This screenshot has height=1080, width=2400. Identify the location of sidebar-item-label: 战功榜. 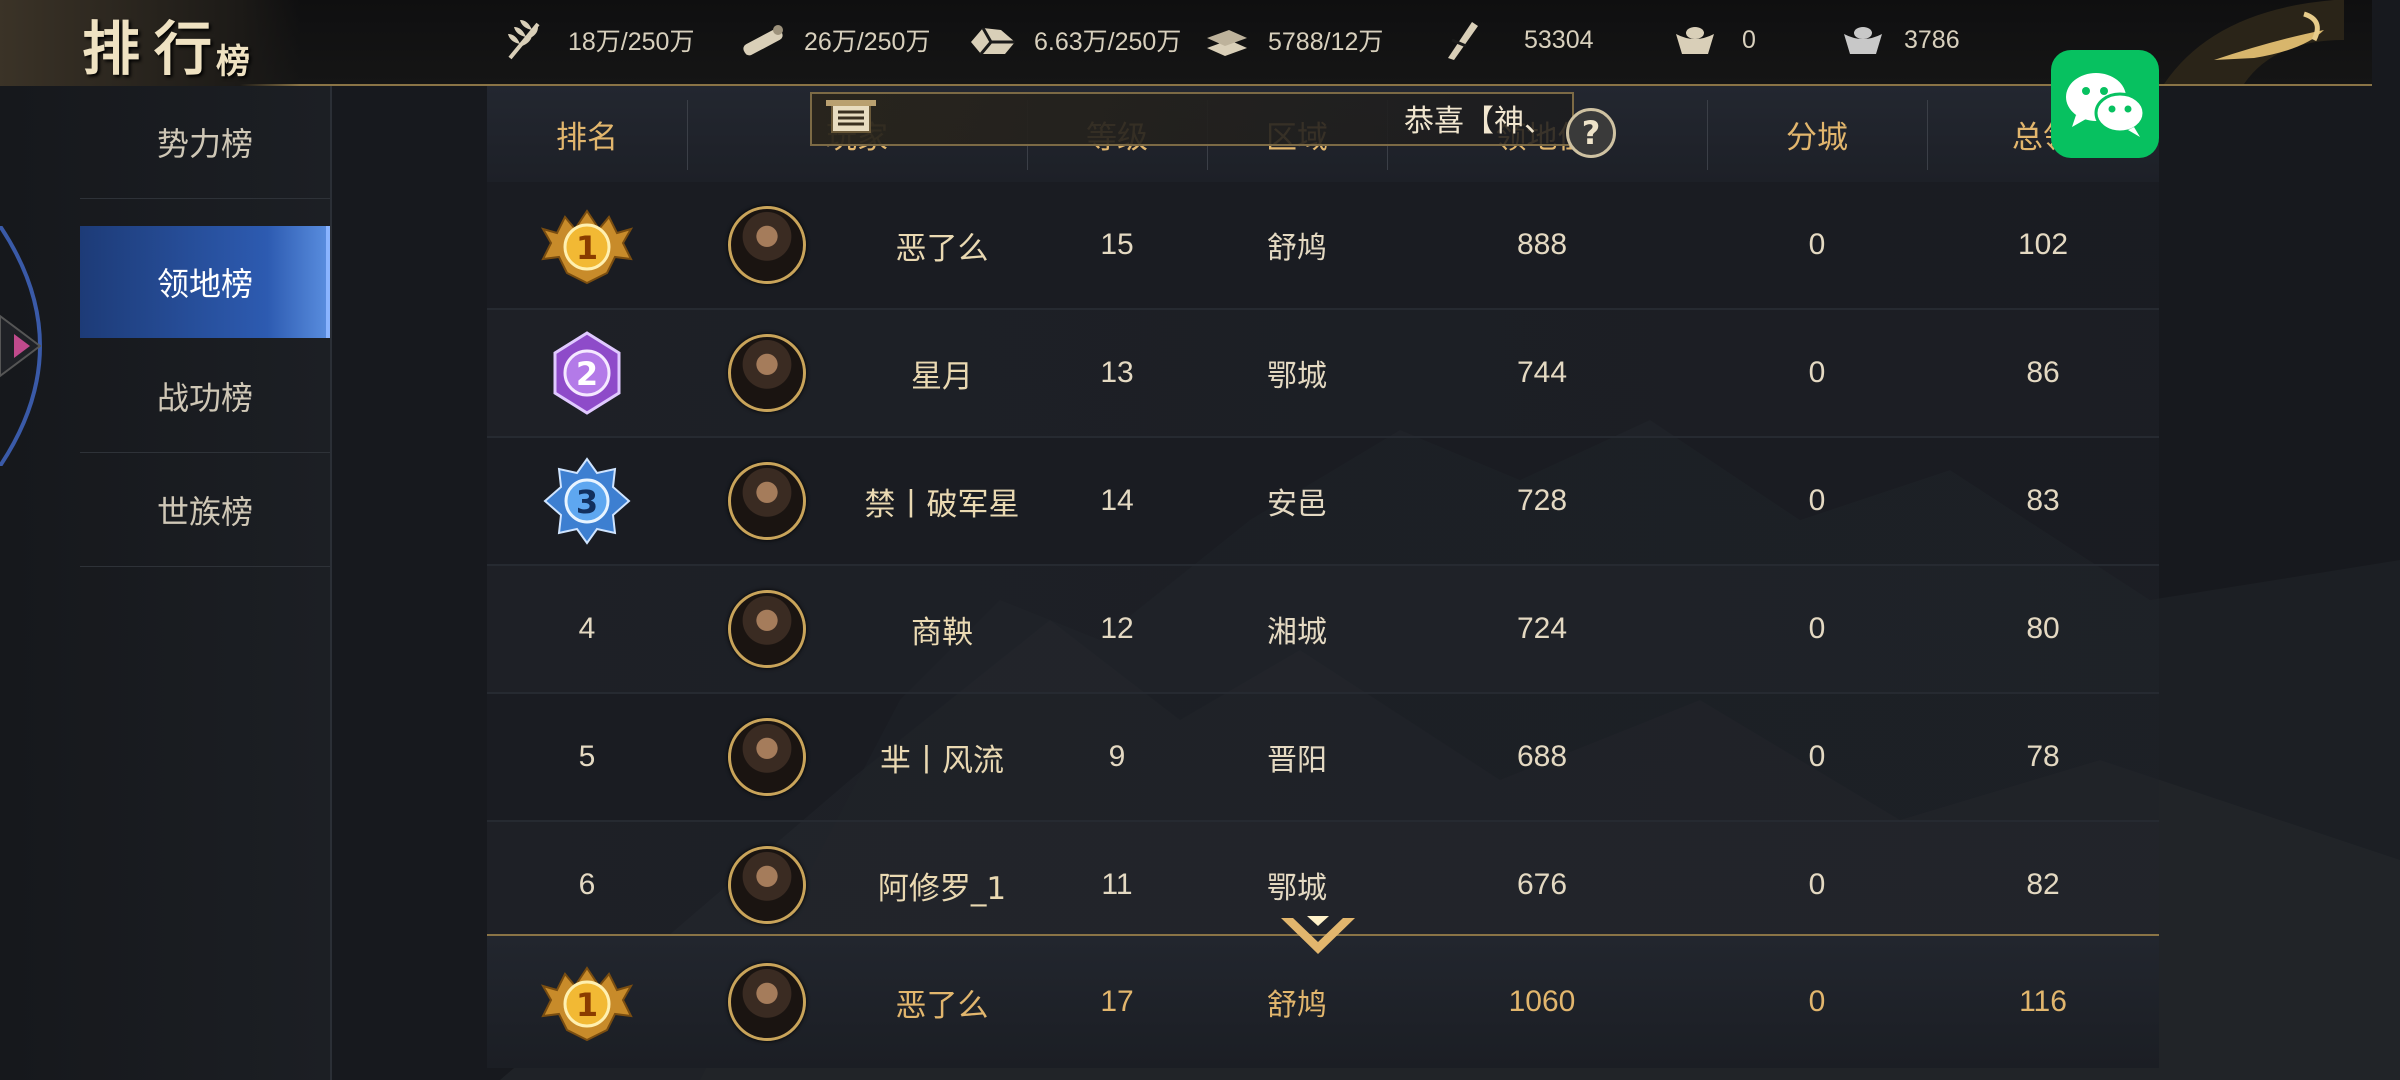
(204, 398).